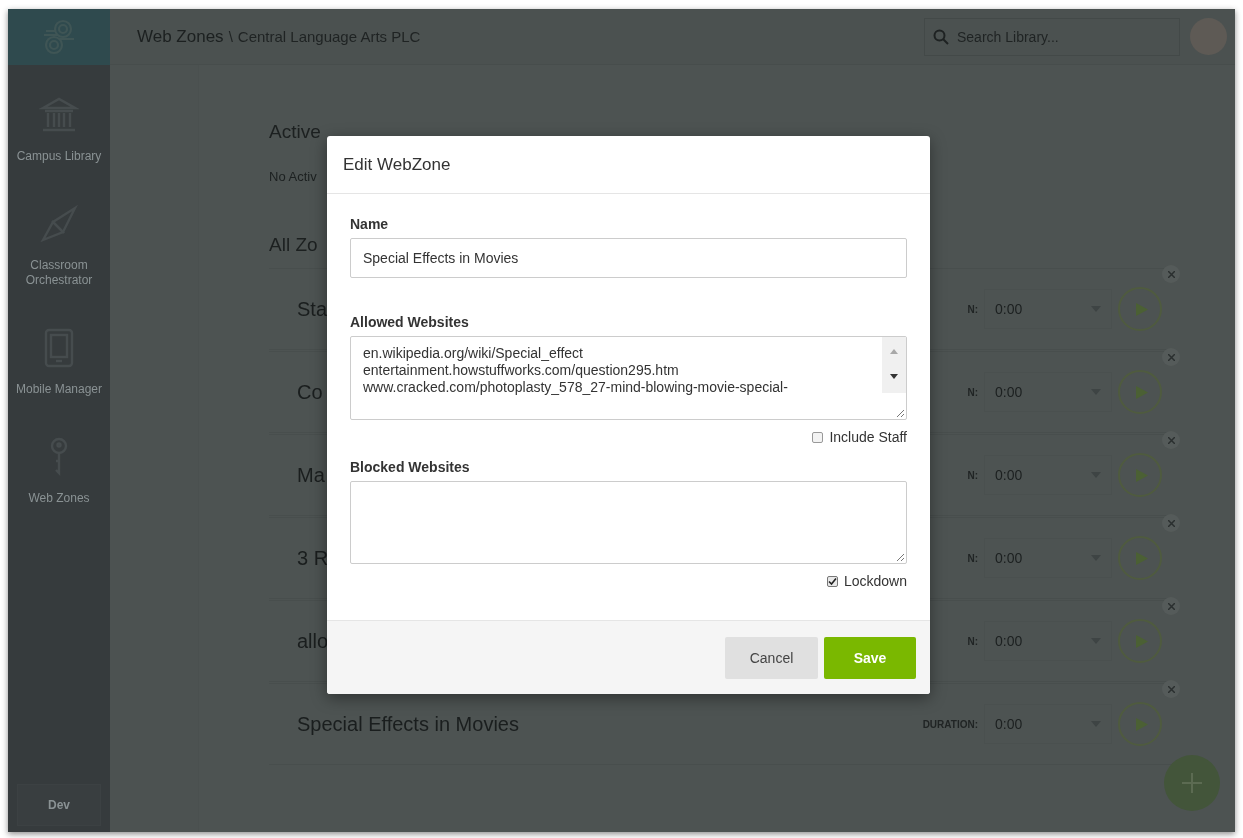 This screenshot has height=838, width=1243. I want to click on allowed-websites-textarea: en.wikipedia.org/wiki/Special_effect entertainment.howstuffworks.com/question295.htm www.cracked.com/photoplasty_578_27-mind-blowing-movie-special-, so click(628, 378).